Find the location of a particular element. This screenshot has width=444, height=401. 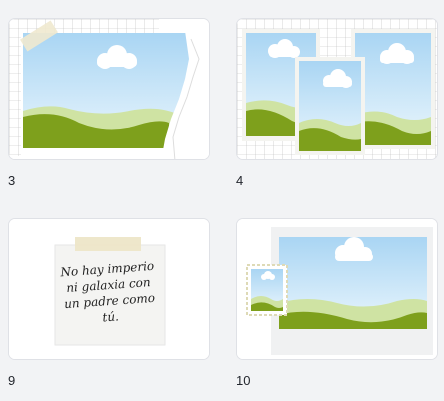

page-number: 4 is located at coordinates (240, 180).